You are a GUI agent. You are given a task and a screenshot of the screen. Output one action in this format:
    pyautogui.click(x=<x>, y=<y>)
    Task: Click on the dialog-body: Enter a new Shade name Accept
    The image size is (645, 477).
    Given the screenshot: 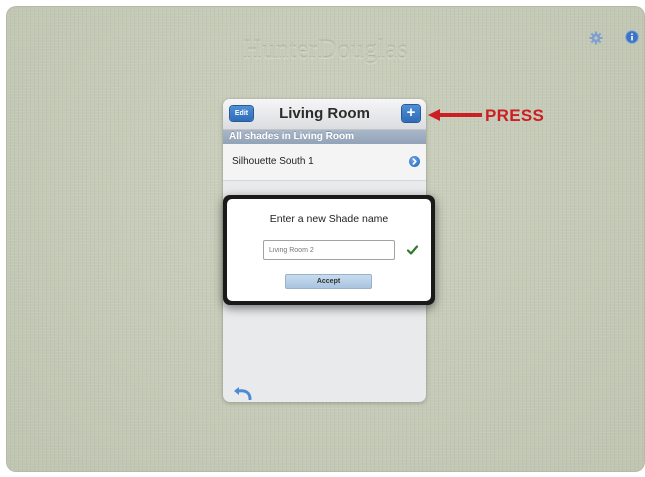 What is the action you would take?
    pyautogui.click(x=329, y=250)
    